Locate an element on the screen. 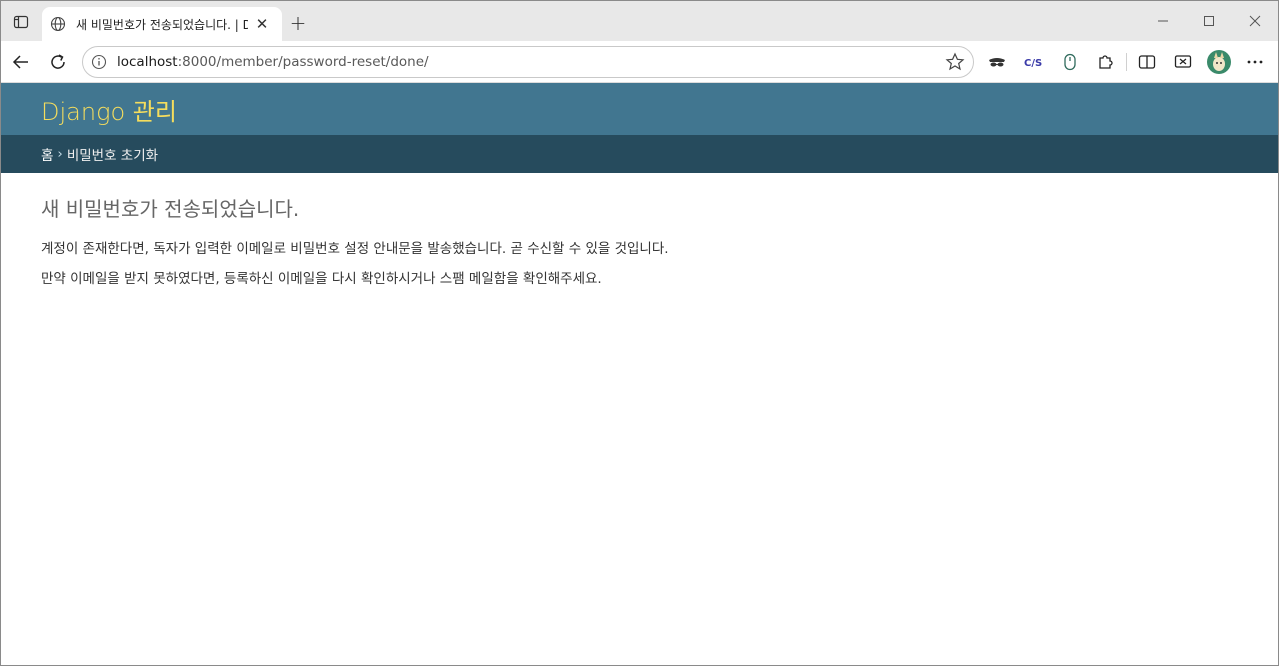 This screenshot has height=666, width=1279. breadcrumb-home-link: 홈 is located at coordinates (47, 154).